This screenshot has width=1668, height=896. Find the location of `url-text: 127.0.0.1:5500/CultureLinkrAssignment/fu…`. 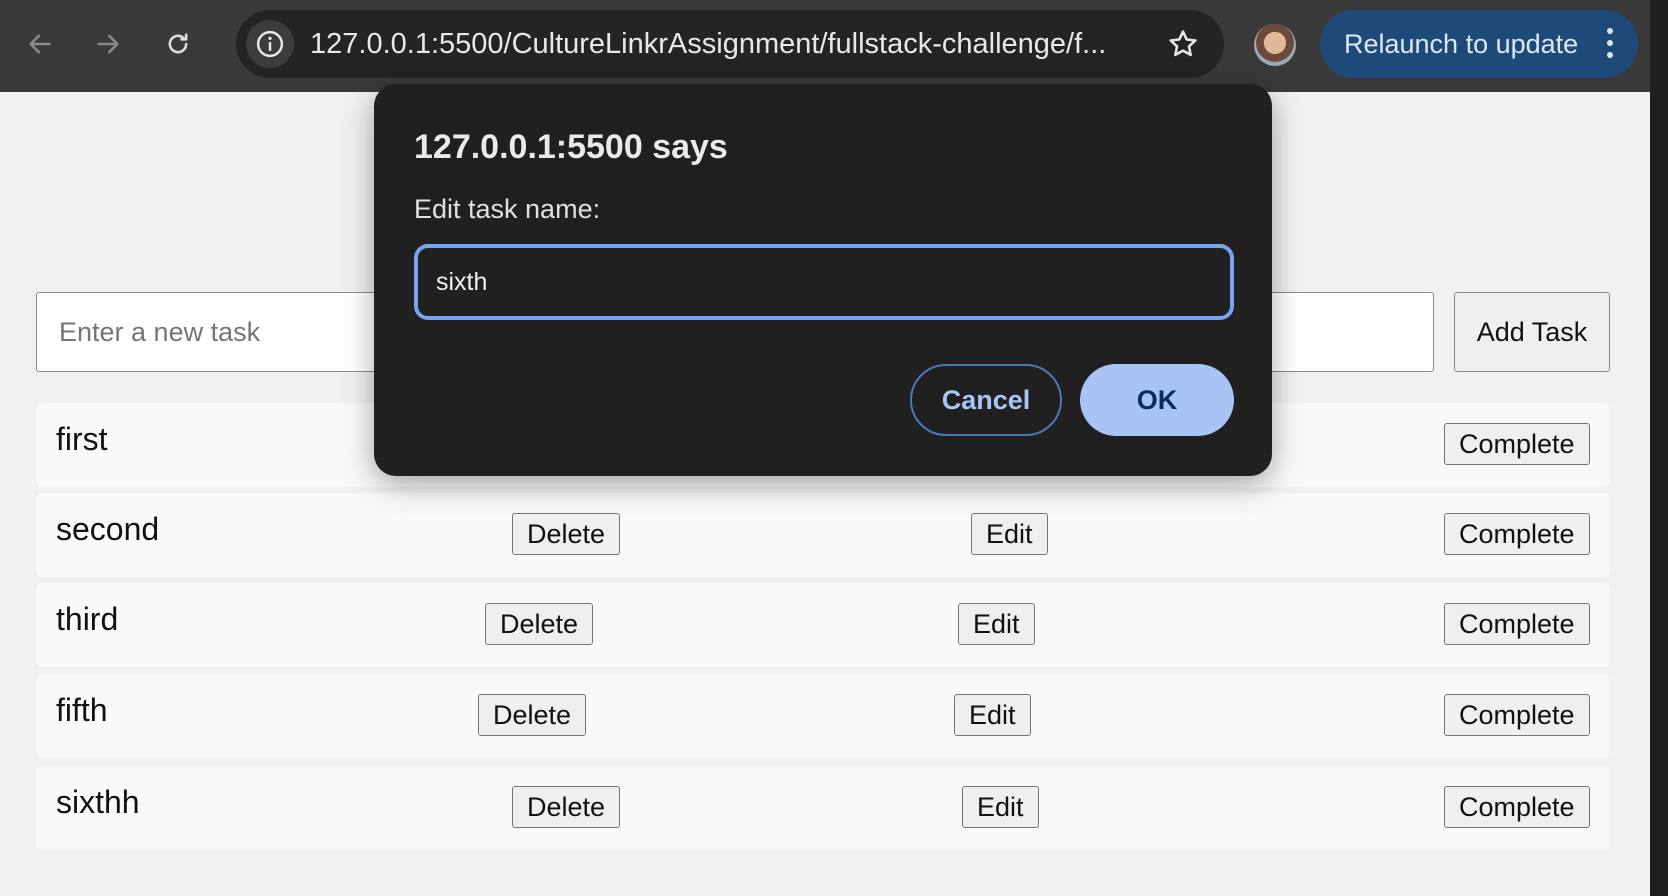

url-text: 127.0.0.1:5500/CultureLinkrAssignment/fu… is located at coordinates (725, 44).